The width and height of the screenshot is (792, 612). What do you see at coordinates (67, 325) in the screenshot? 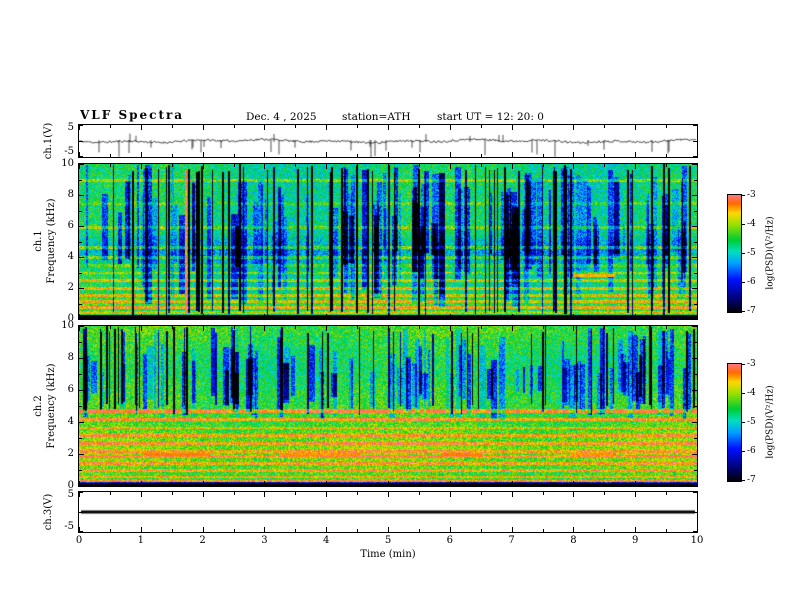
I see `y-tick-label: 10` at bounding box center [67, 325].